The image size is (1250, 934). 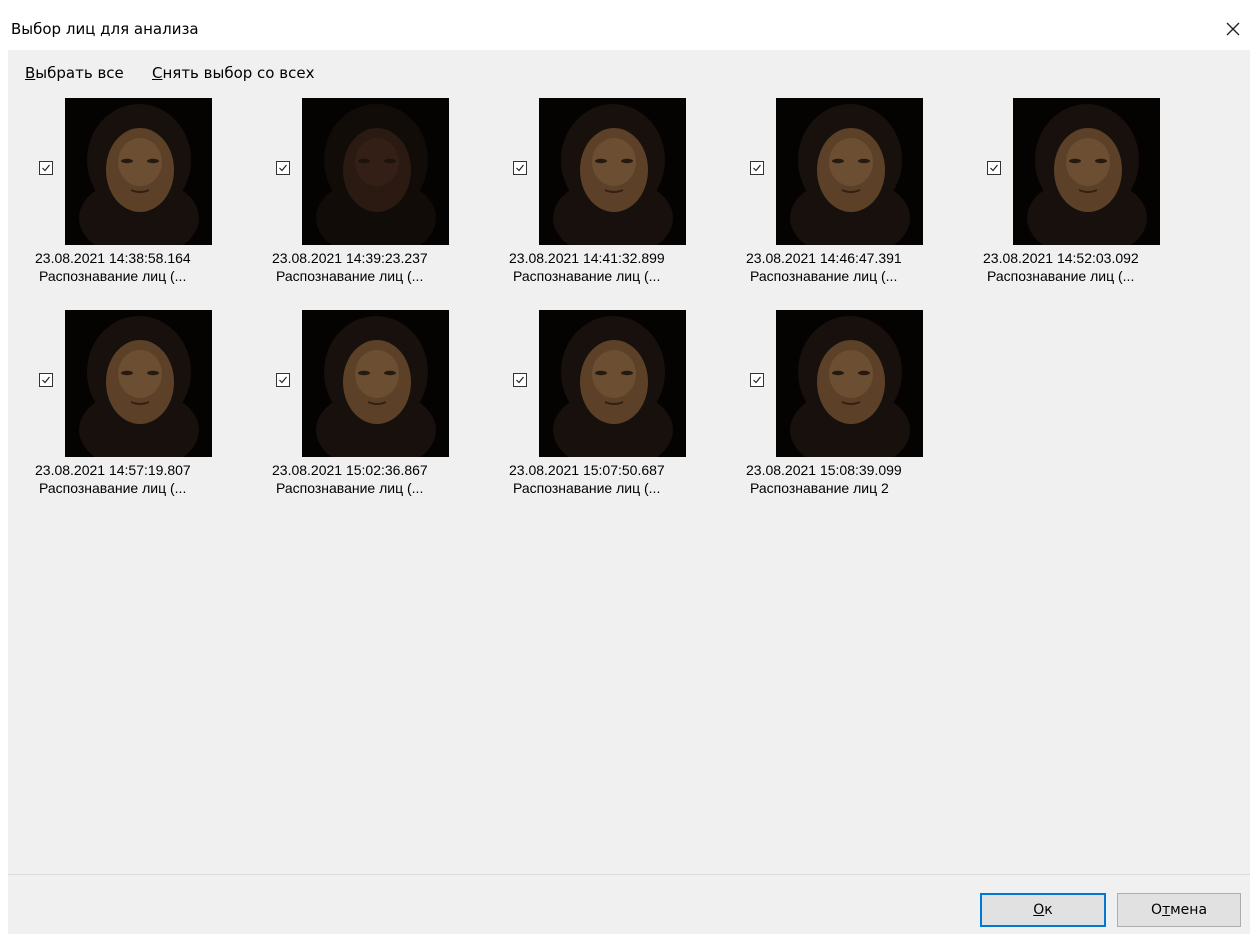 I want to click on ok-label: к, so click(x=1048, y=910).